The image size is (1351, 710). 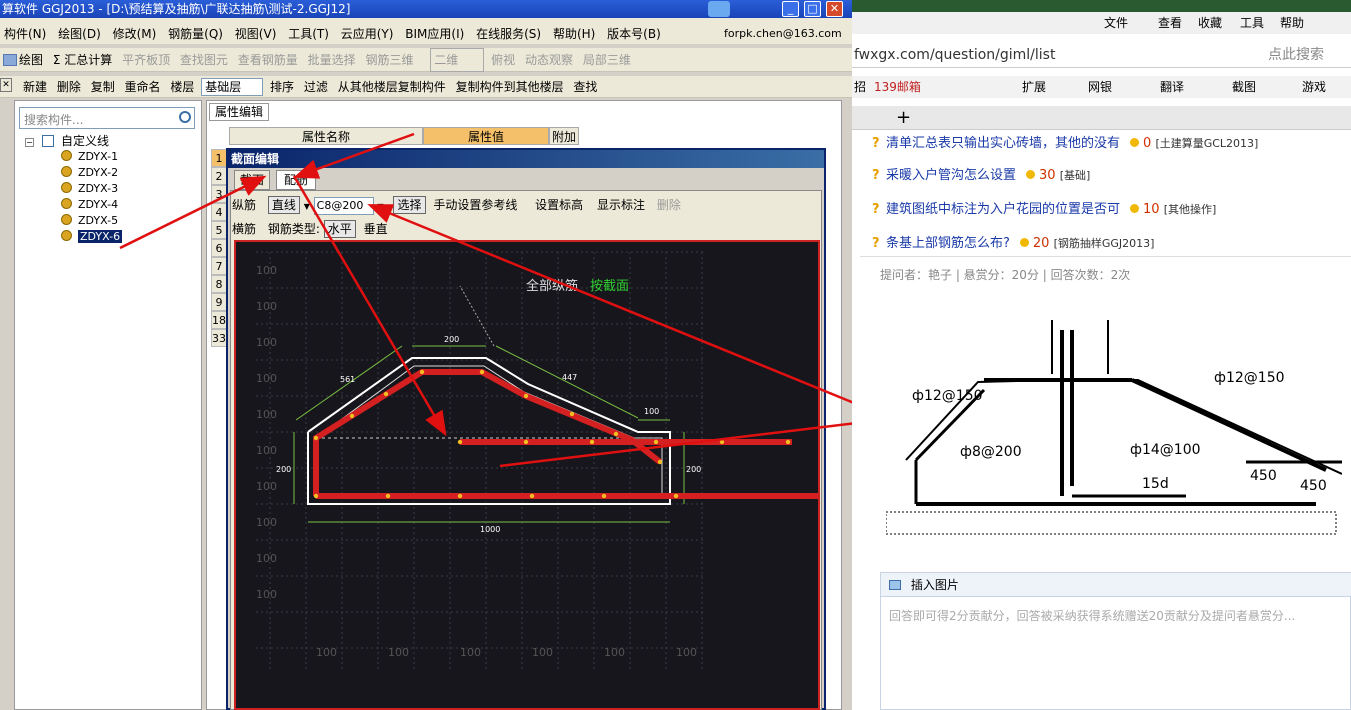 What do you see at coordinates (953, 55) in the screenshot?
I see `url-text: fwxgx.com/question/giml/list` at bounding box center [953, 55].